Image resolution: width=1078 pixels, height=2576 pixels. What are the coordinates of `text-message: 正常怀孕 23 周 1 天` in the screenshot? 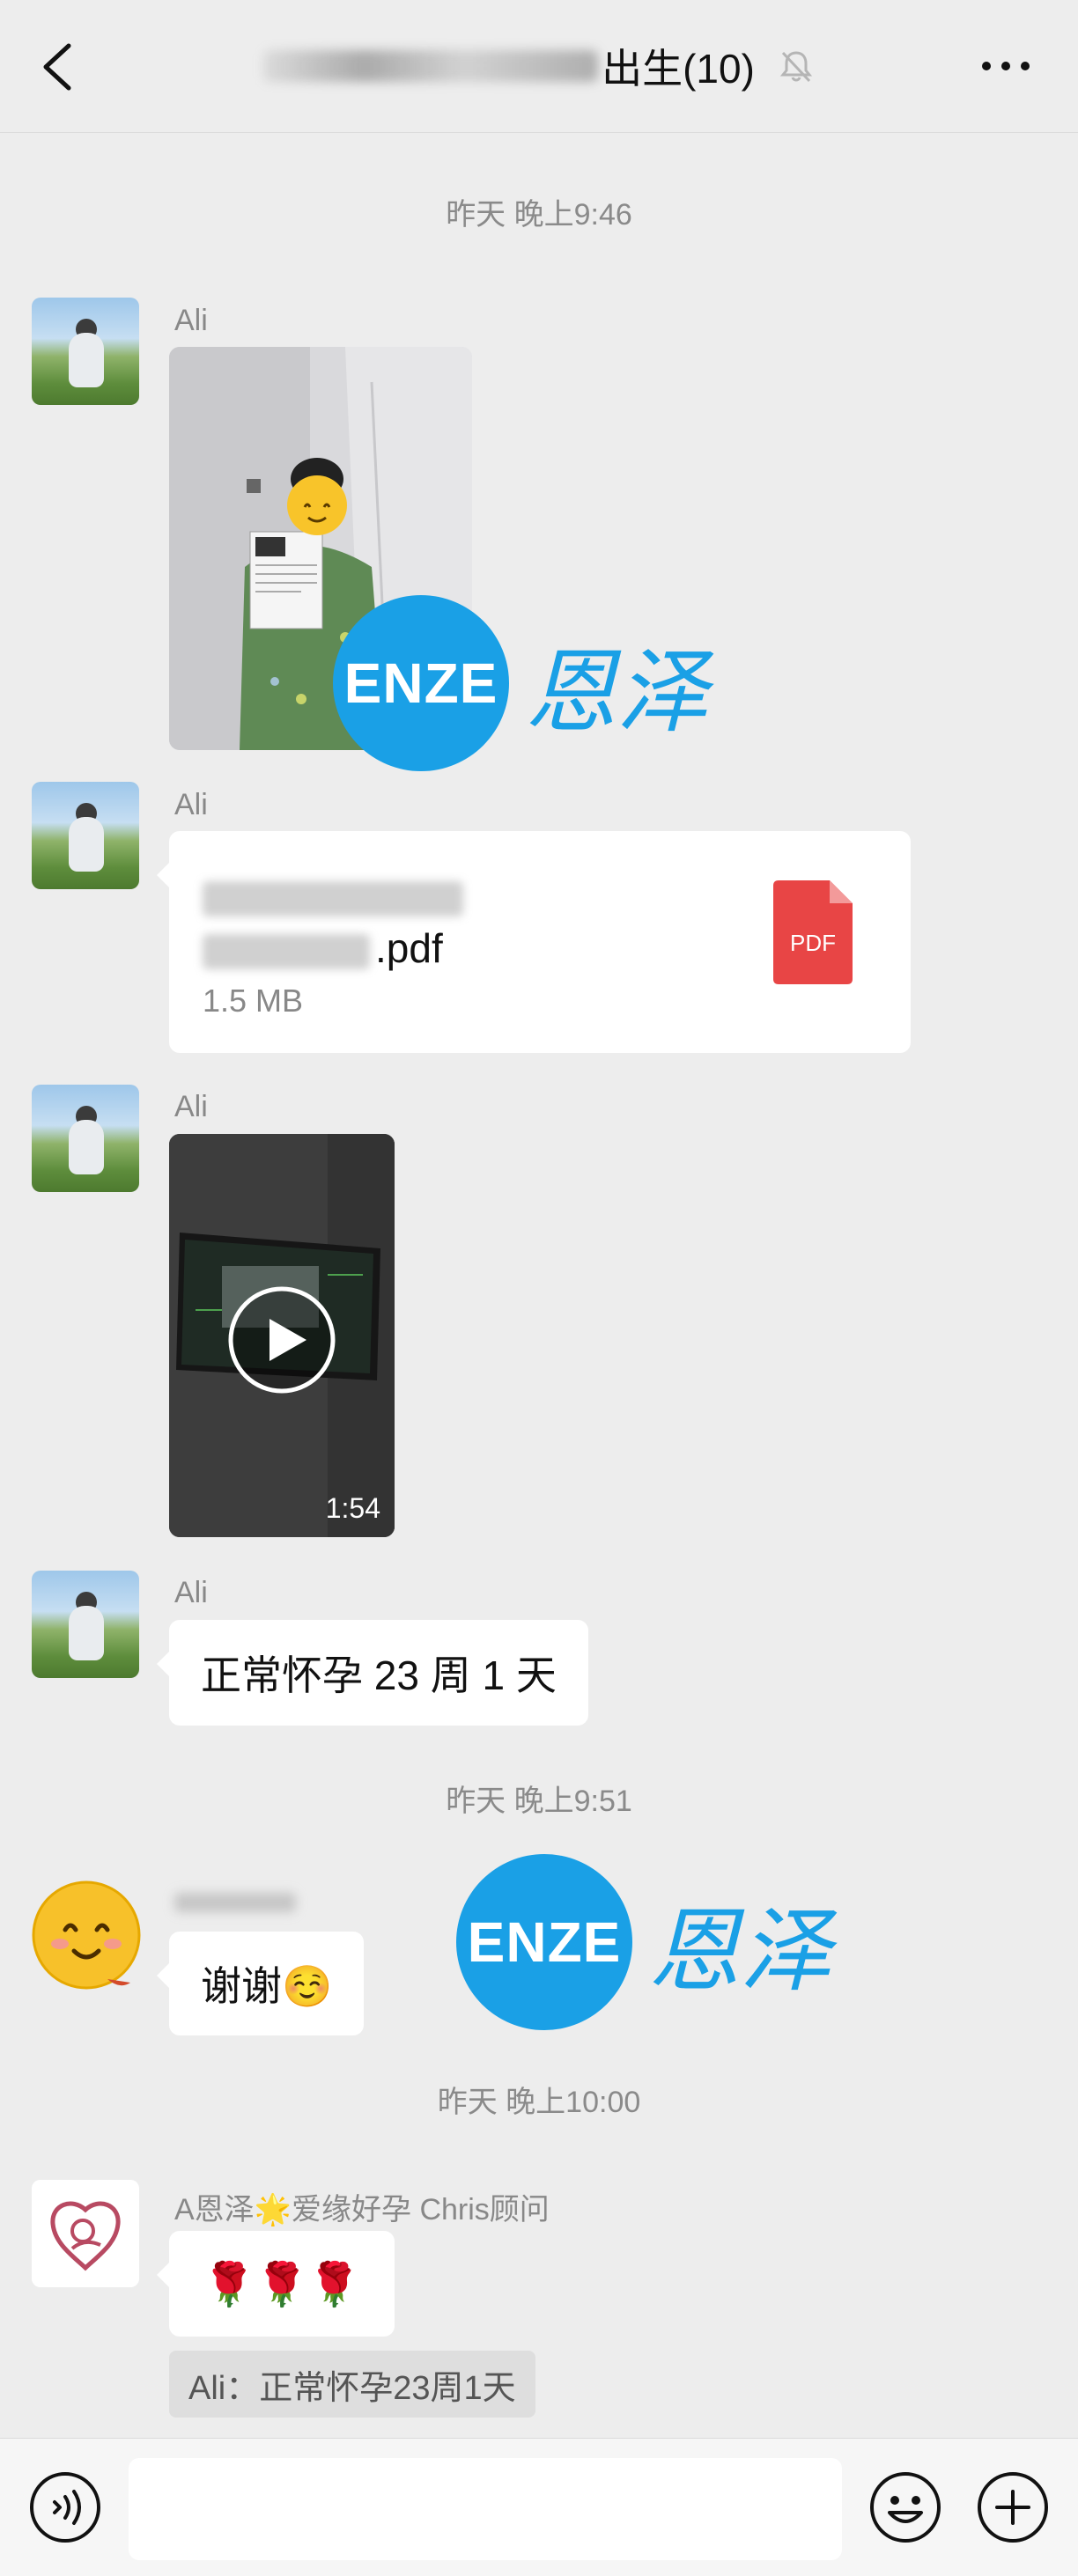 It's located at (372, 1673).